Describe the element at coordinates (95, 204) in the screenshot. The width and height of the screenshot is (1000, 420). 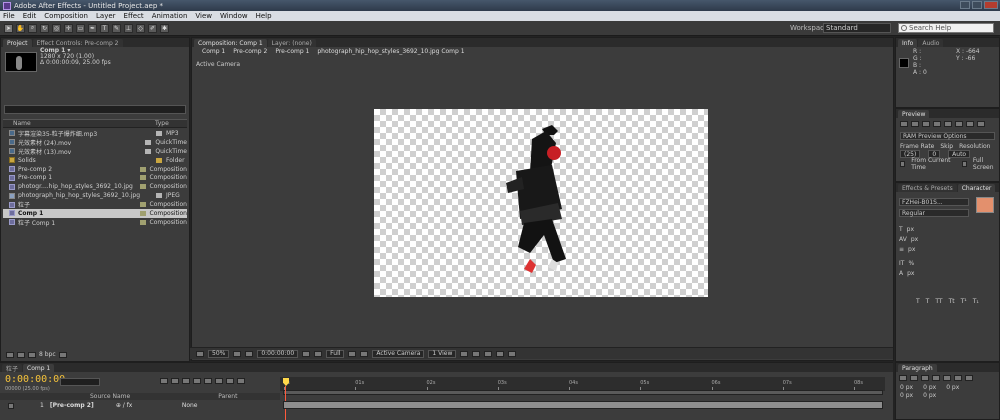
I see `list-item: 粒子 Composition` at that location.